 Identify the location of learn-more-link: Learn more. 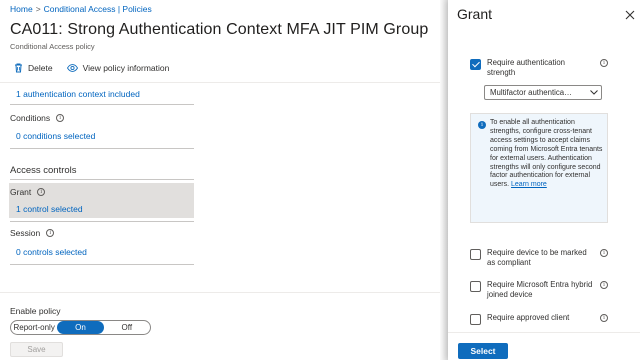
(529, 184).